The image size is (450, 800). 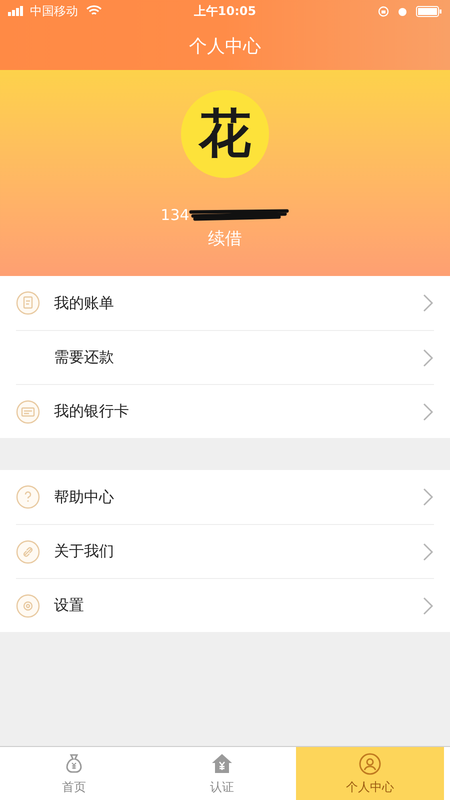 What do you see at coordinates (28, 497) in the screenshot?
I see `help-icon` at bounding box center [28, 497].